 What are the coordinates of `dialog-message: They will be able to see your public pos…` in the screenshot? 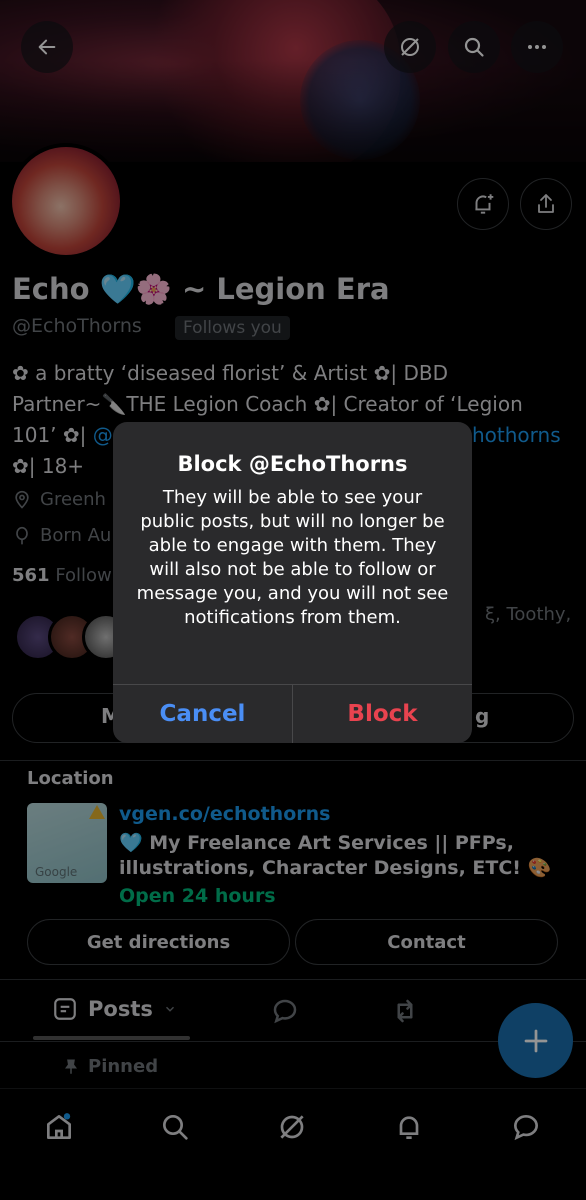 It's located at (292, 557).